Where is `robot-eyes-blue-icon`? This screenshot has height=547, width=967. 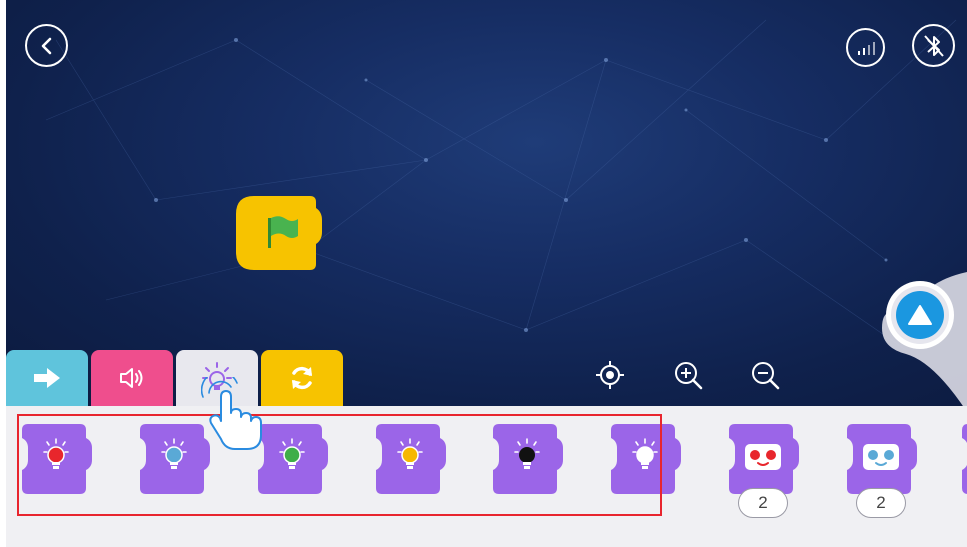 robot-eyes-blue-icon is located at coordinates (881, 457).